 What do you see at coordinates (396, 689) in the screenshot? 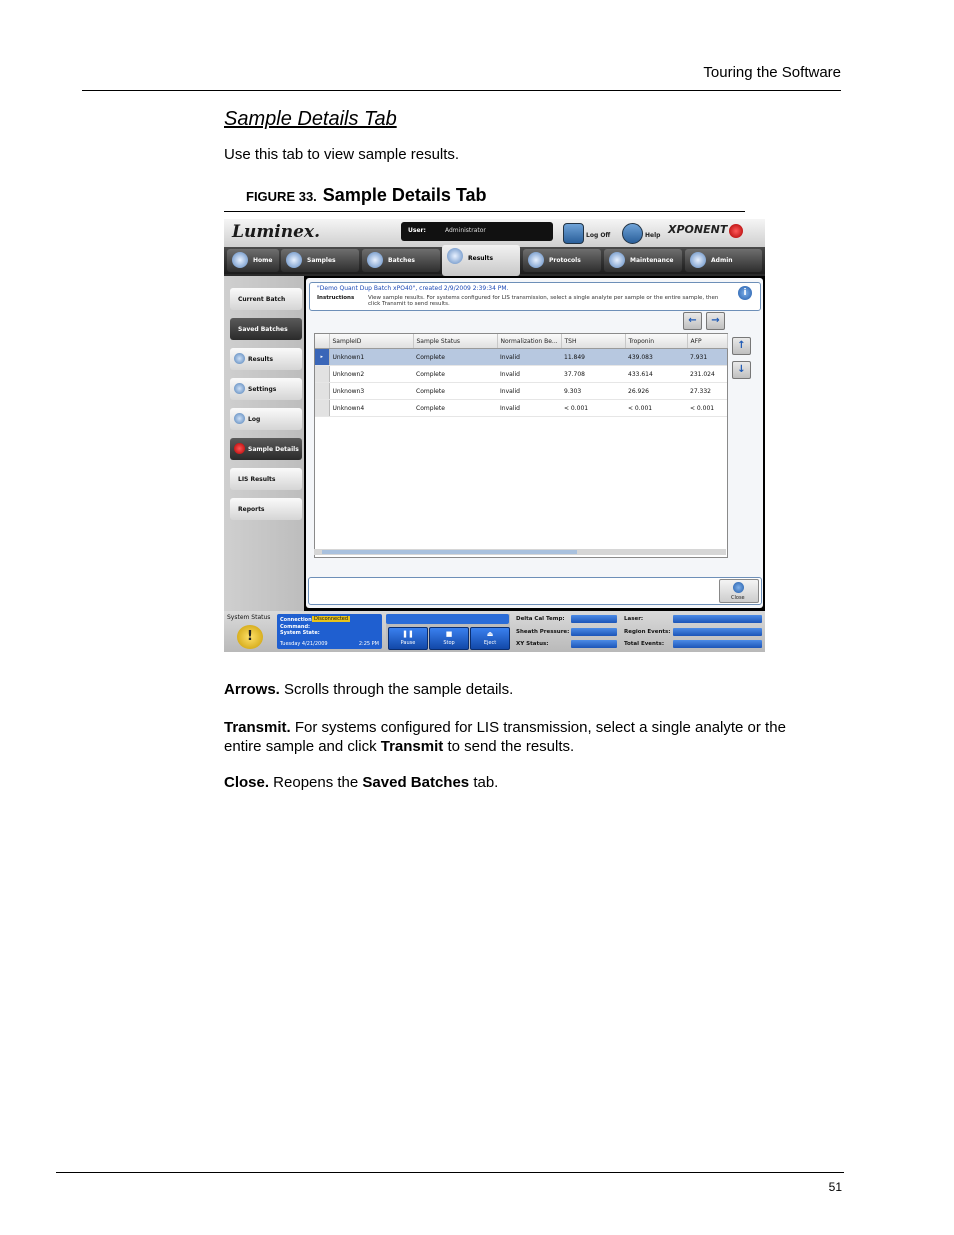
I see `description-text: Scrolls through the sample details.` at bounding box center [396, 689].